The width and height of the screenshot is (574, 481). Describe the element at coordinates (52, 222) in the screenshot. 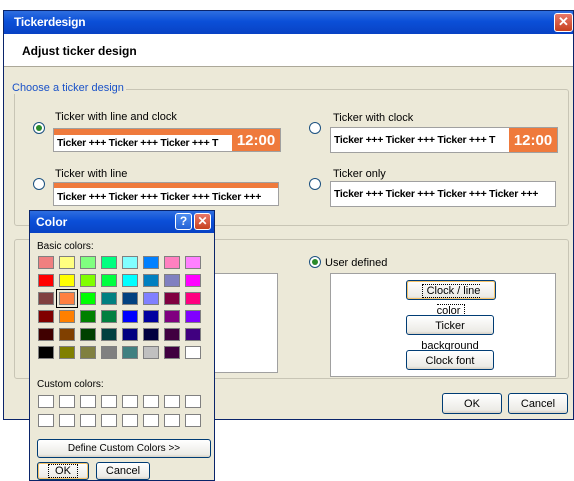

I see `color-dialog-title: Color` at that location.